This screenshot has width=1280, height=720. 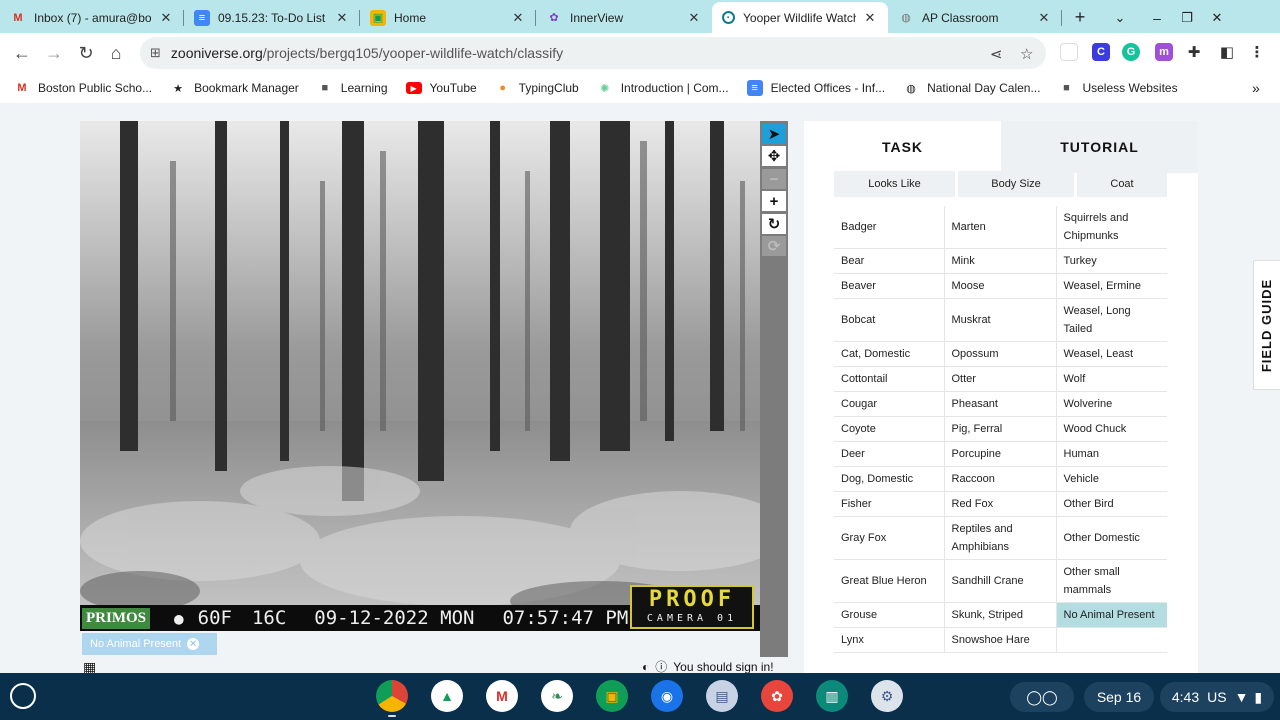 I want to click on species-option: Pig, Ferral, so click(x=999, y=429).